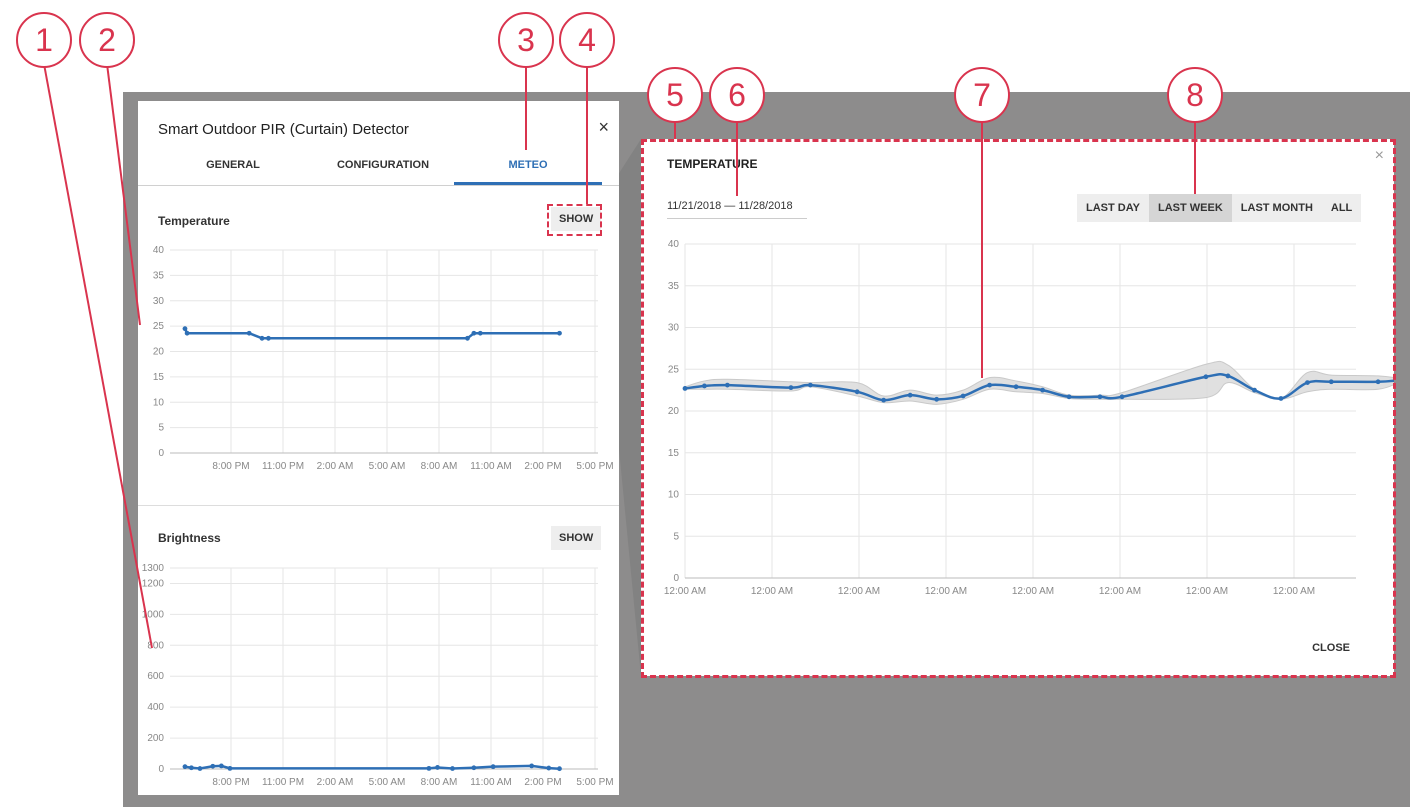 This screenshot has width=1410, height=807. What do you see at coordinates (107, 40) in the screenshot?
I see `callout-2: 2` at bounding box center [107, 40].